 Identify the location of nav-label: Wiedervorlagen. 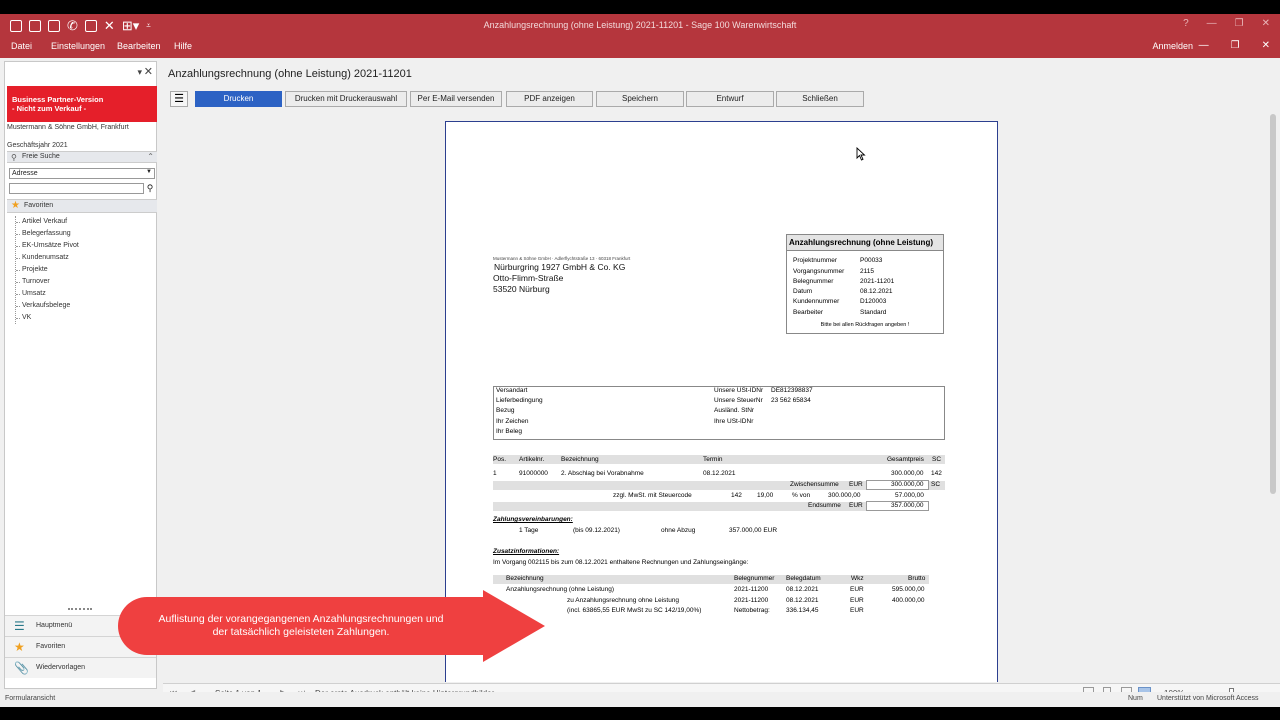
(61, 667).